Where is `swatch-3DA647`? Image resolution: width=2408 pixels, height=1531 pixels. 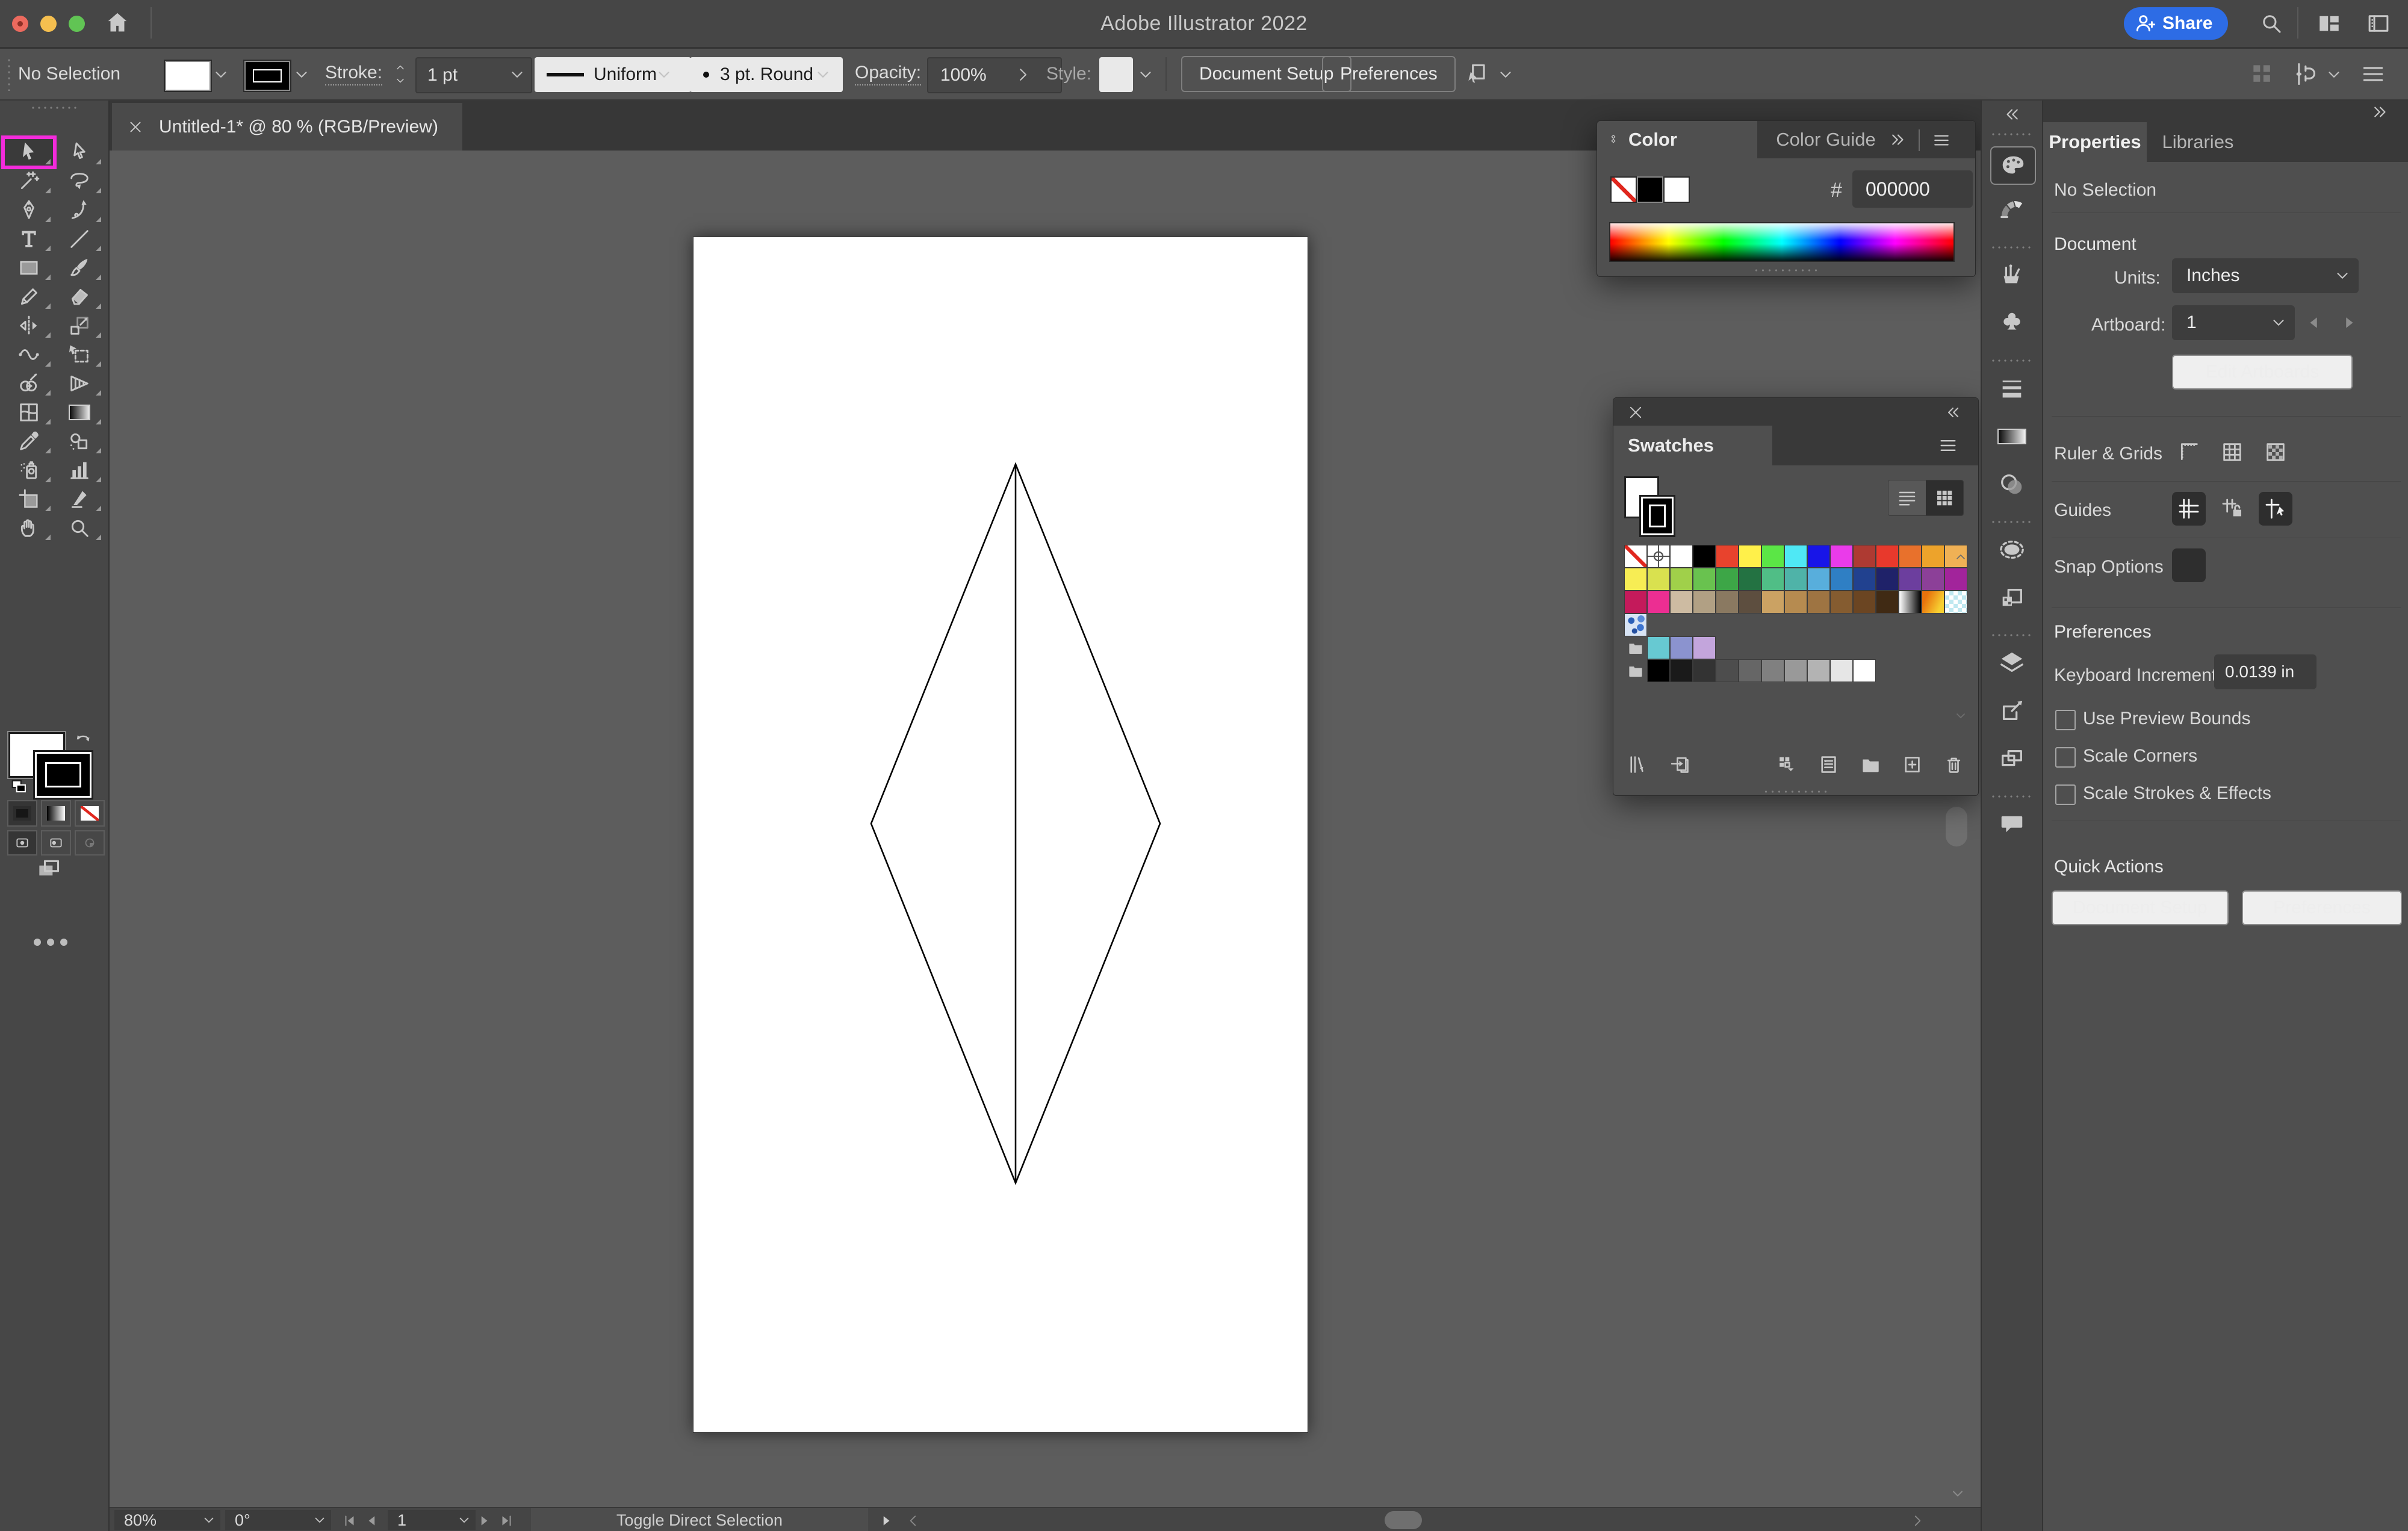 swatch-3DA647 is located at coordinates (1727, 579).